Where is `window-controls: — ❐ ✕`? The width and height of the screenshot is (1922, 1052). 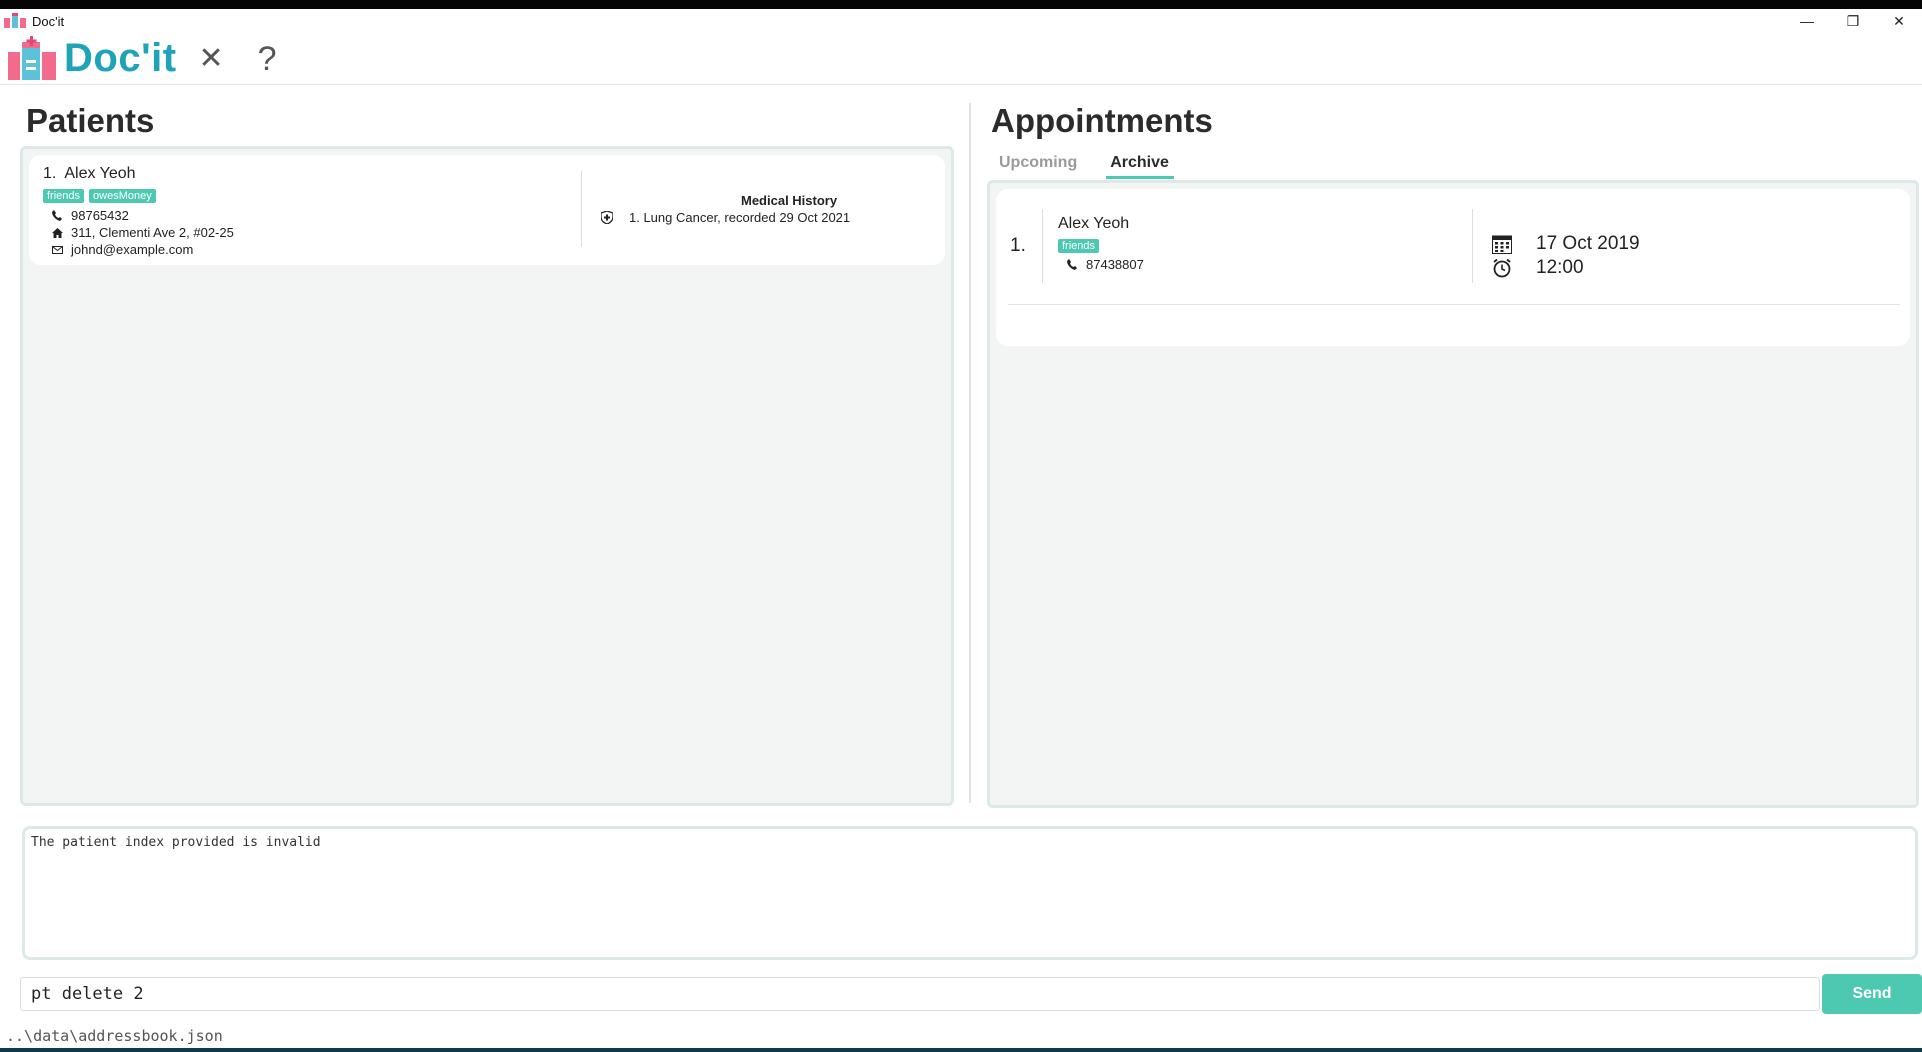
window-controls: — ❐ ✕ is located at coordinates (1853, 21).